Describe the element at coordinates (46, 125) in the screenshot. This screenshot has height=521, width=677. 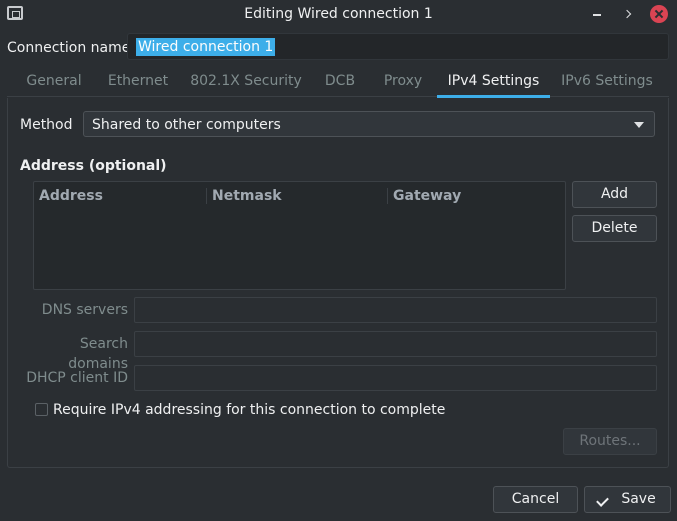
I see `method-label: Method` at that location.